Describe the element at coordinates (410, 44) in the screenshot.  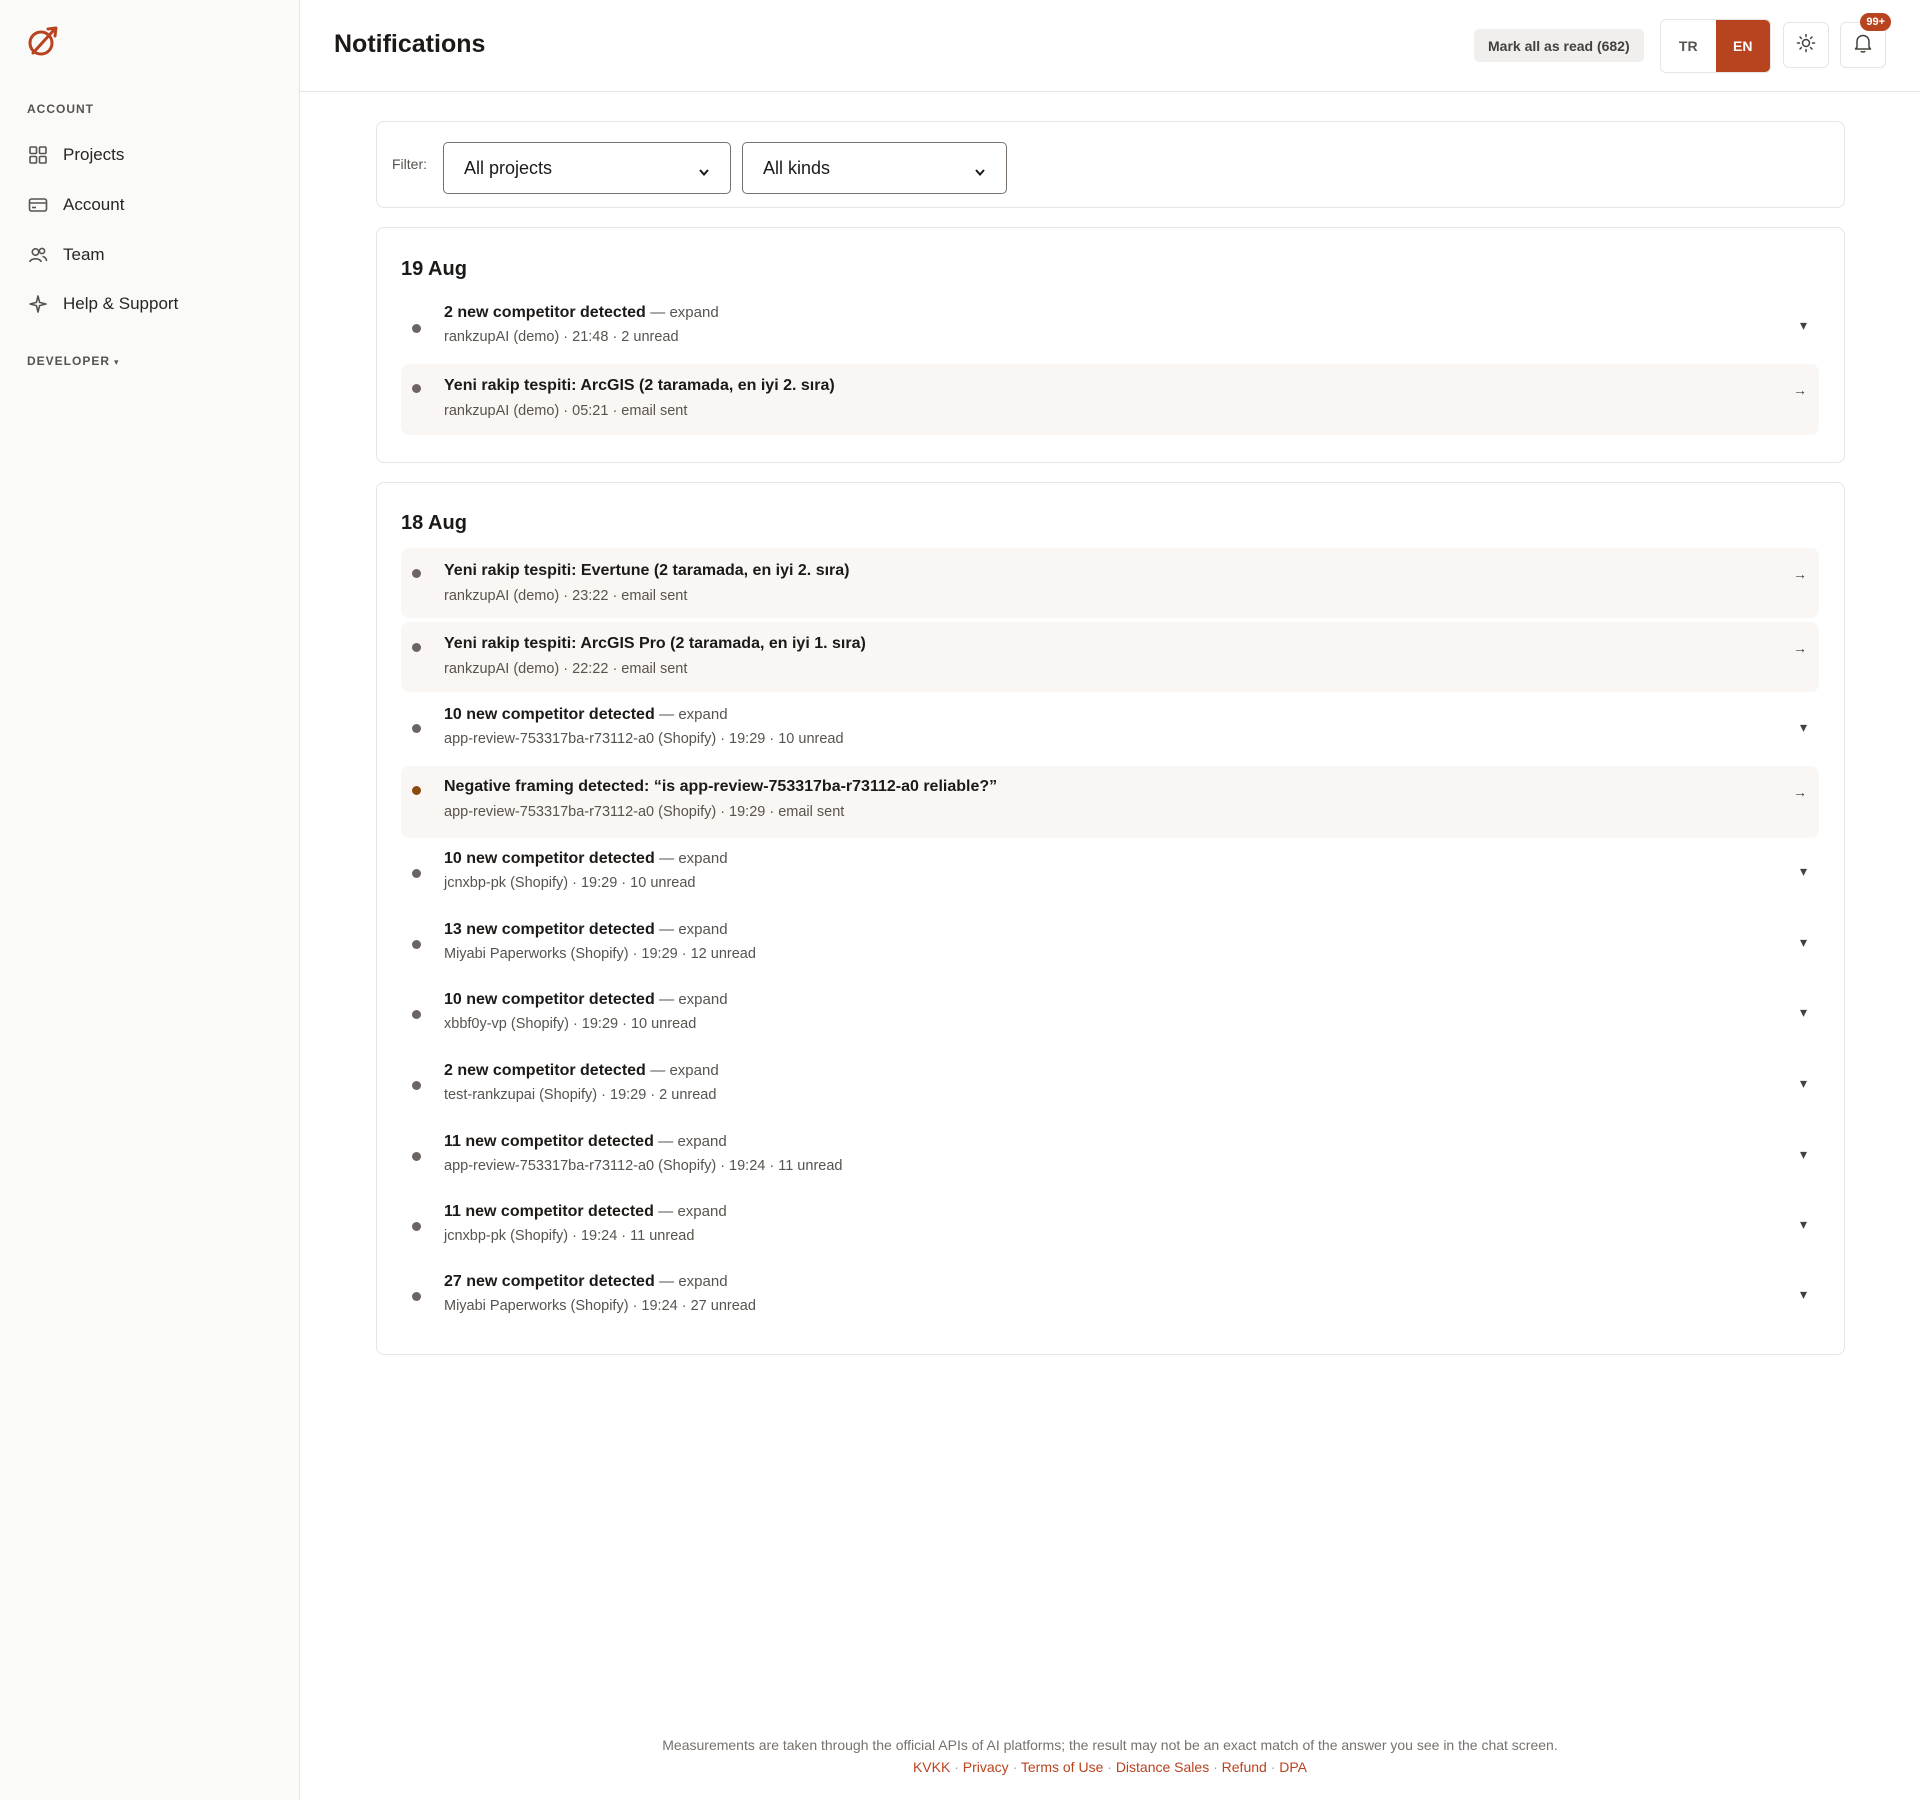
I see `page-title: Notifications` at that location.